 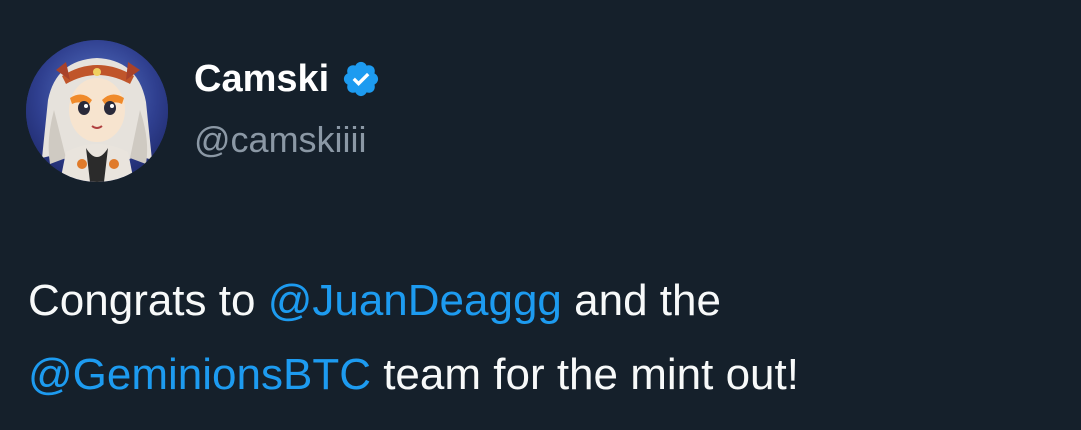 I want to click on tweet-text-segment: Congrats to, so click(x=148, y=300).